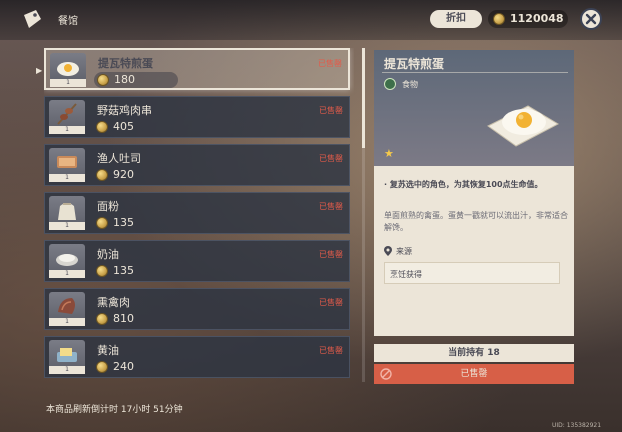 The image size is (622, 432). I want to click on top-bar: 餐馆 折扣 1120048, so click(311, 20).